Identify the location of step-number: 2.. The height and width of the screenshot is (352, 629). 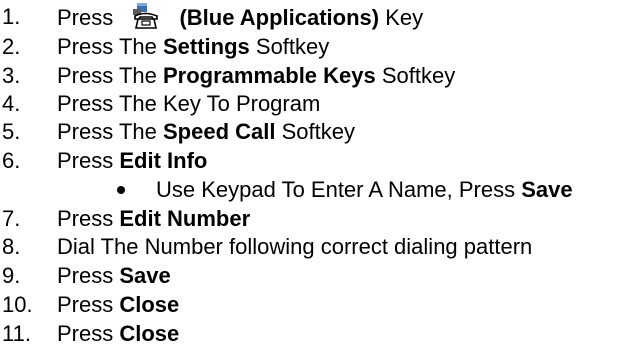
(11, 46).